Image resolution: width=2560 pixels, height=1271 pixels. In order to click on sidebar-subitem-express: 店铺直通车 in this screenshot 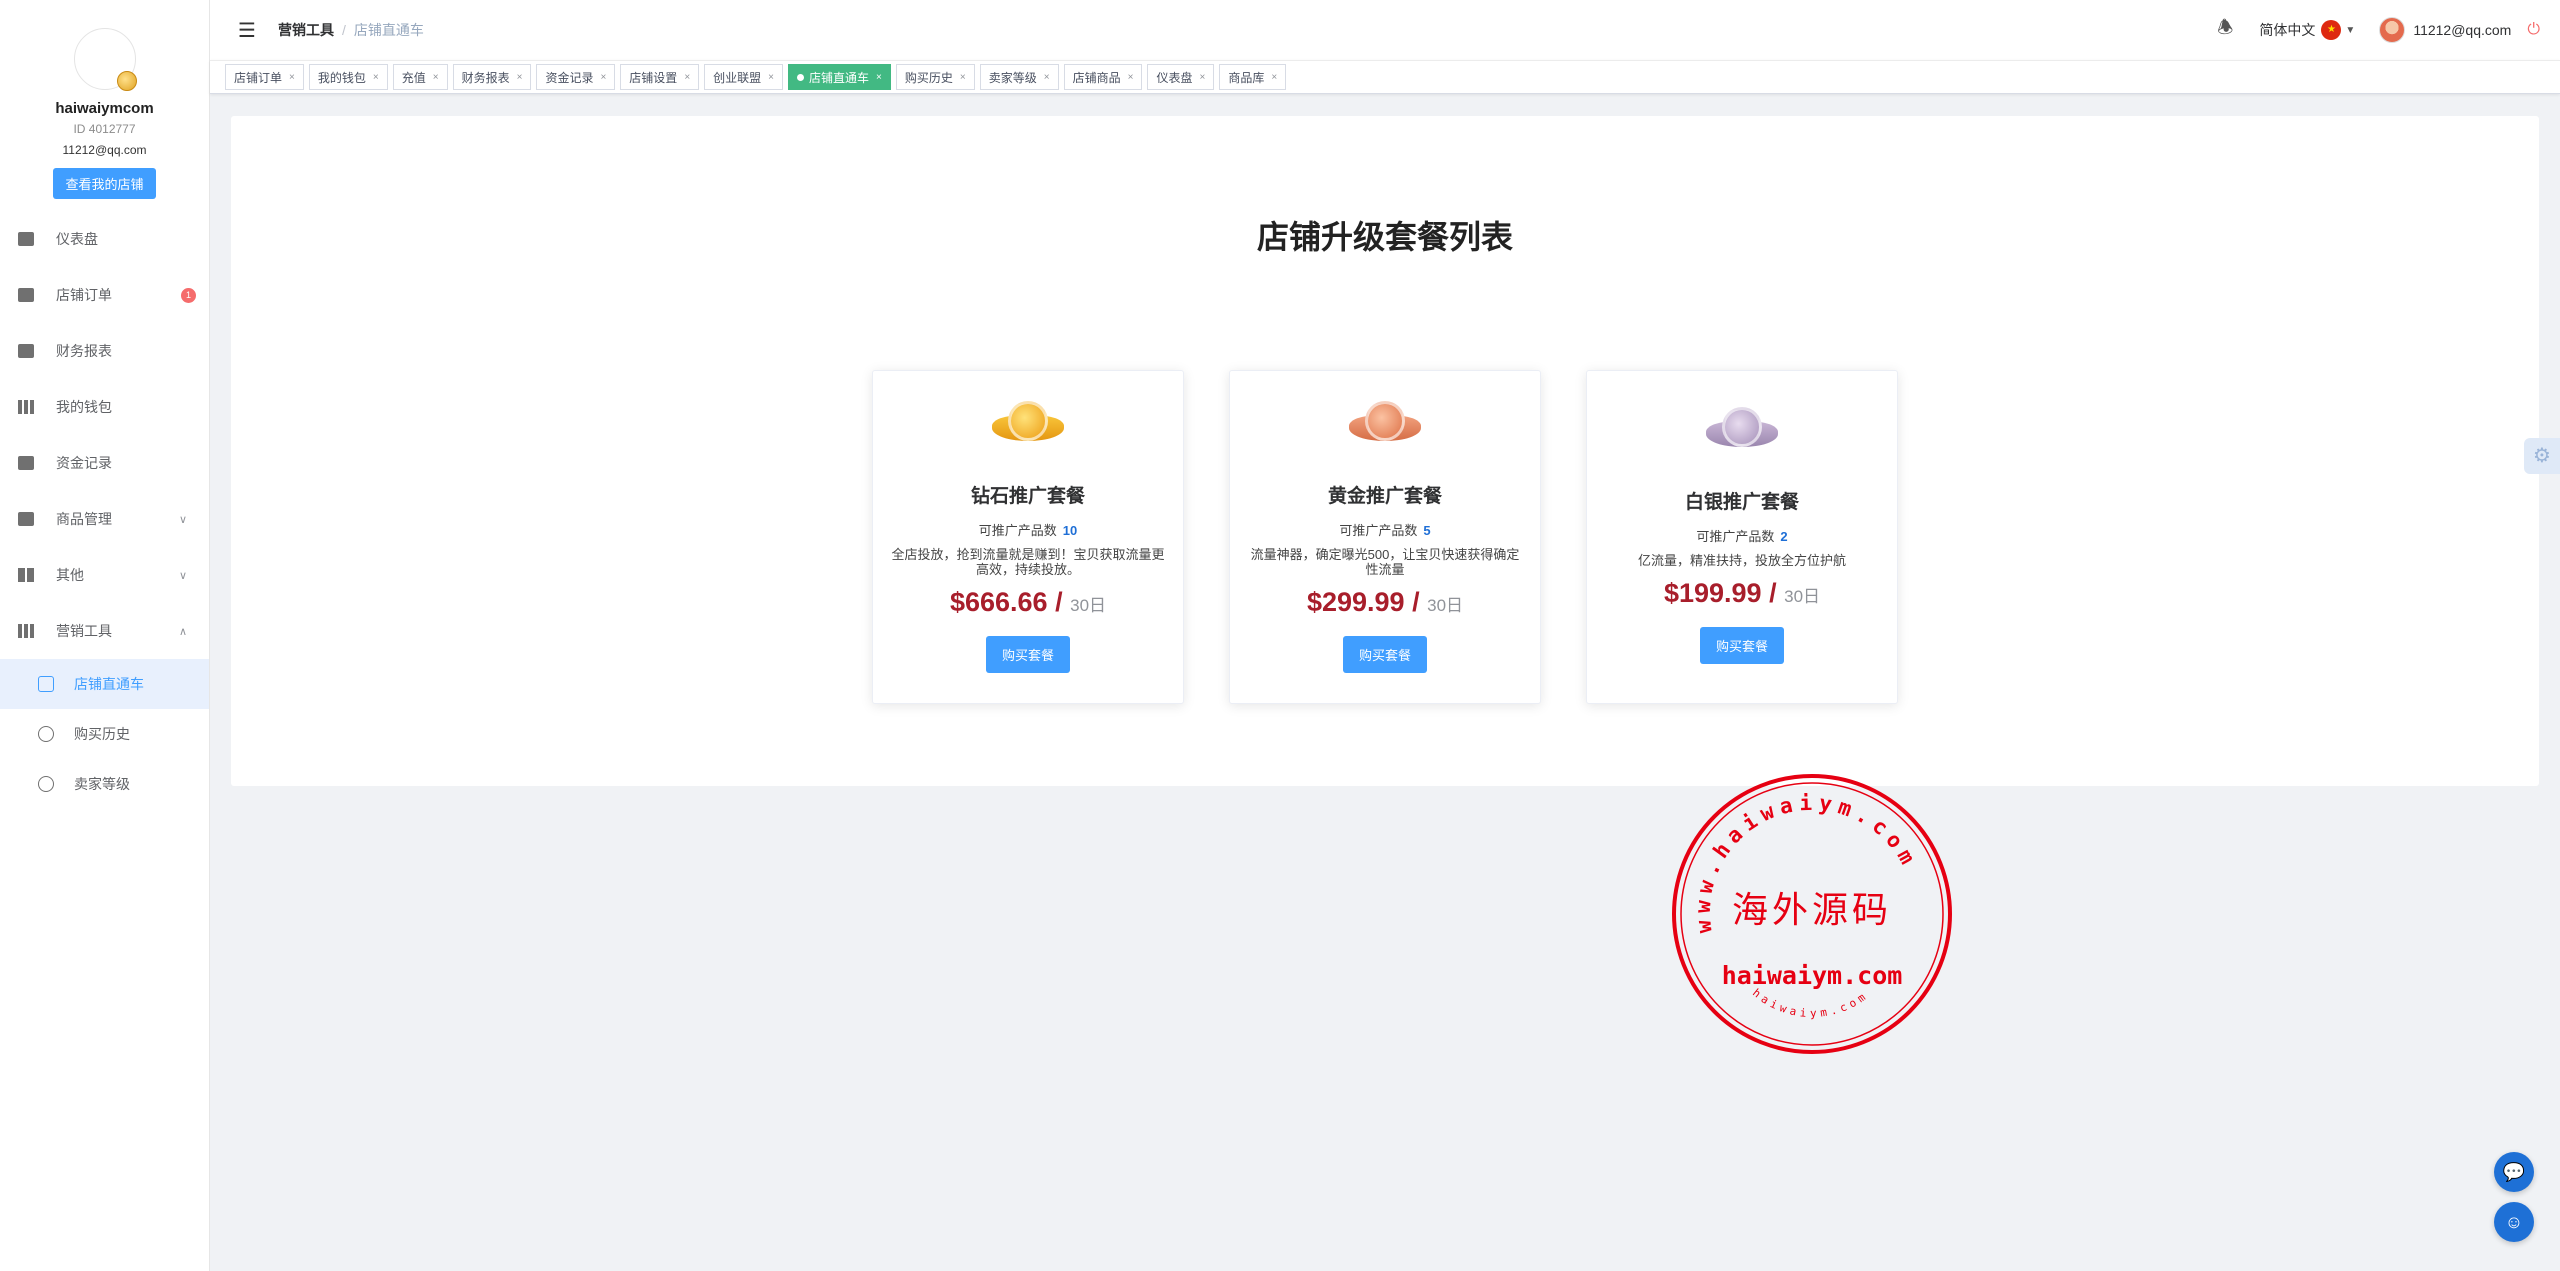, I will do `click(104, 684)`.